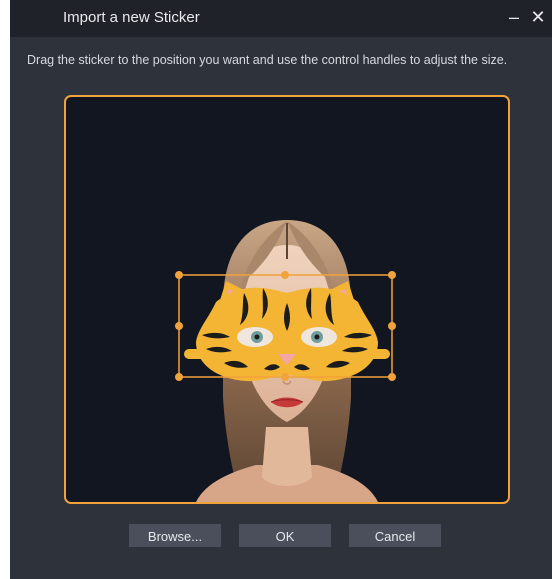 The image size is (552, 579). Describe the element at coordinates (285, 275) in the screenshot. I see `resize-handle-top` at that location.